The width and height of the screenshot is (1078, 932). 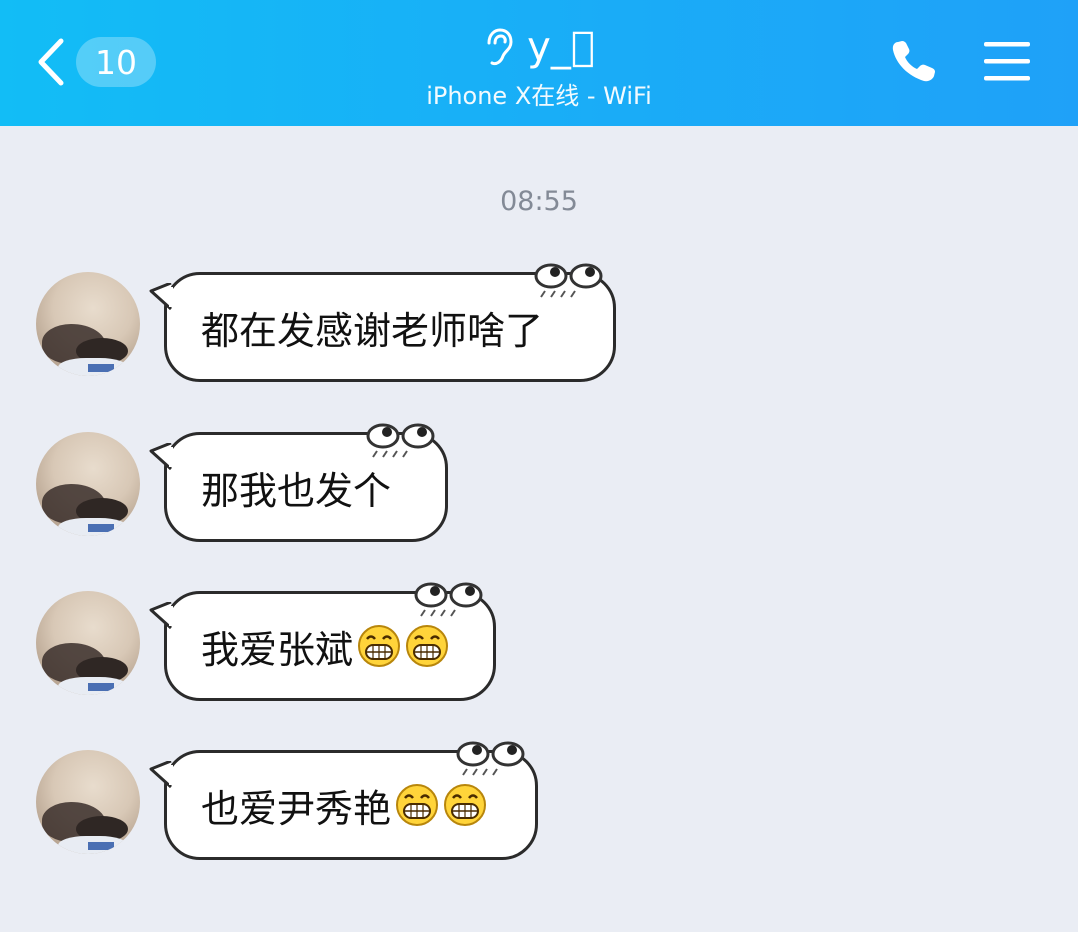 What do you see at coordinates (500, 47) in the screenshot?
I see `ear-icon` at bounding box center [500, 47].